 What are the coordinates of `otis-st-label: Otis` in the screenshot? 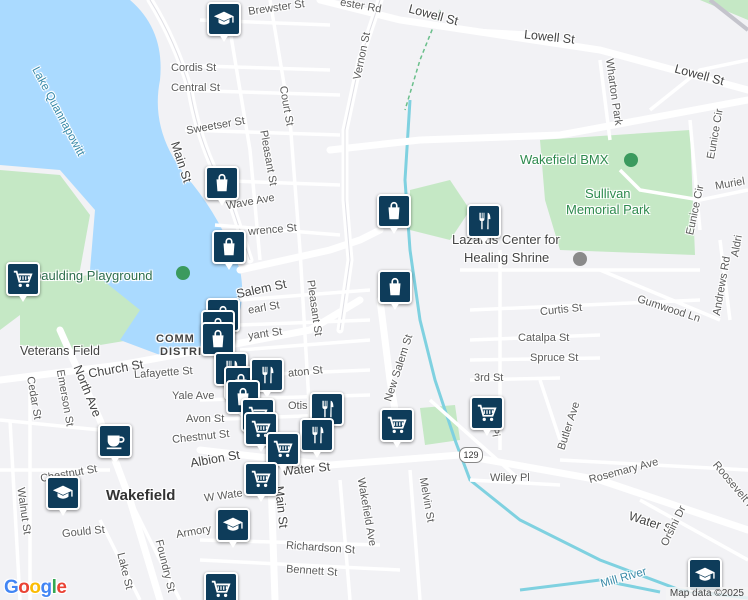 It's located at (298, 406).